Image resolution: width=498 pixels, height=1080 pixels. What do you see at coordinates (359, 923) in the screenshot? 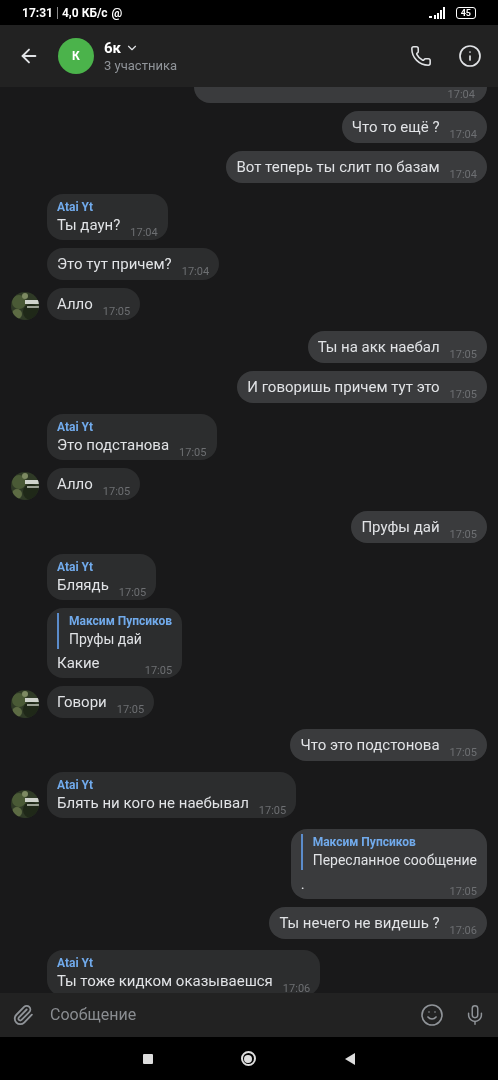
I see `message-text: Ты нечего не видешь ?` at bounding box center [359, 923].